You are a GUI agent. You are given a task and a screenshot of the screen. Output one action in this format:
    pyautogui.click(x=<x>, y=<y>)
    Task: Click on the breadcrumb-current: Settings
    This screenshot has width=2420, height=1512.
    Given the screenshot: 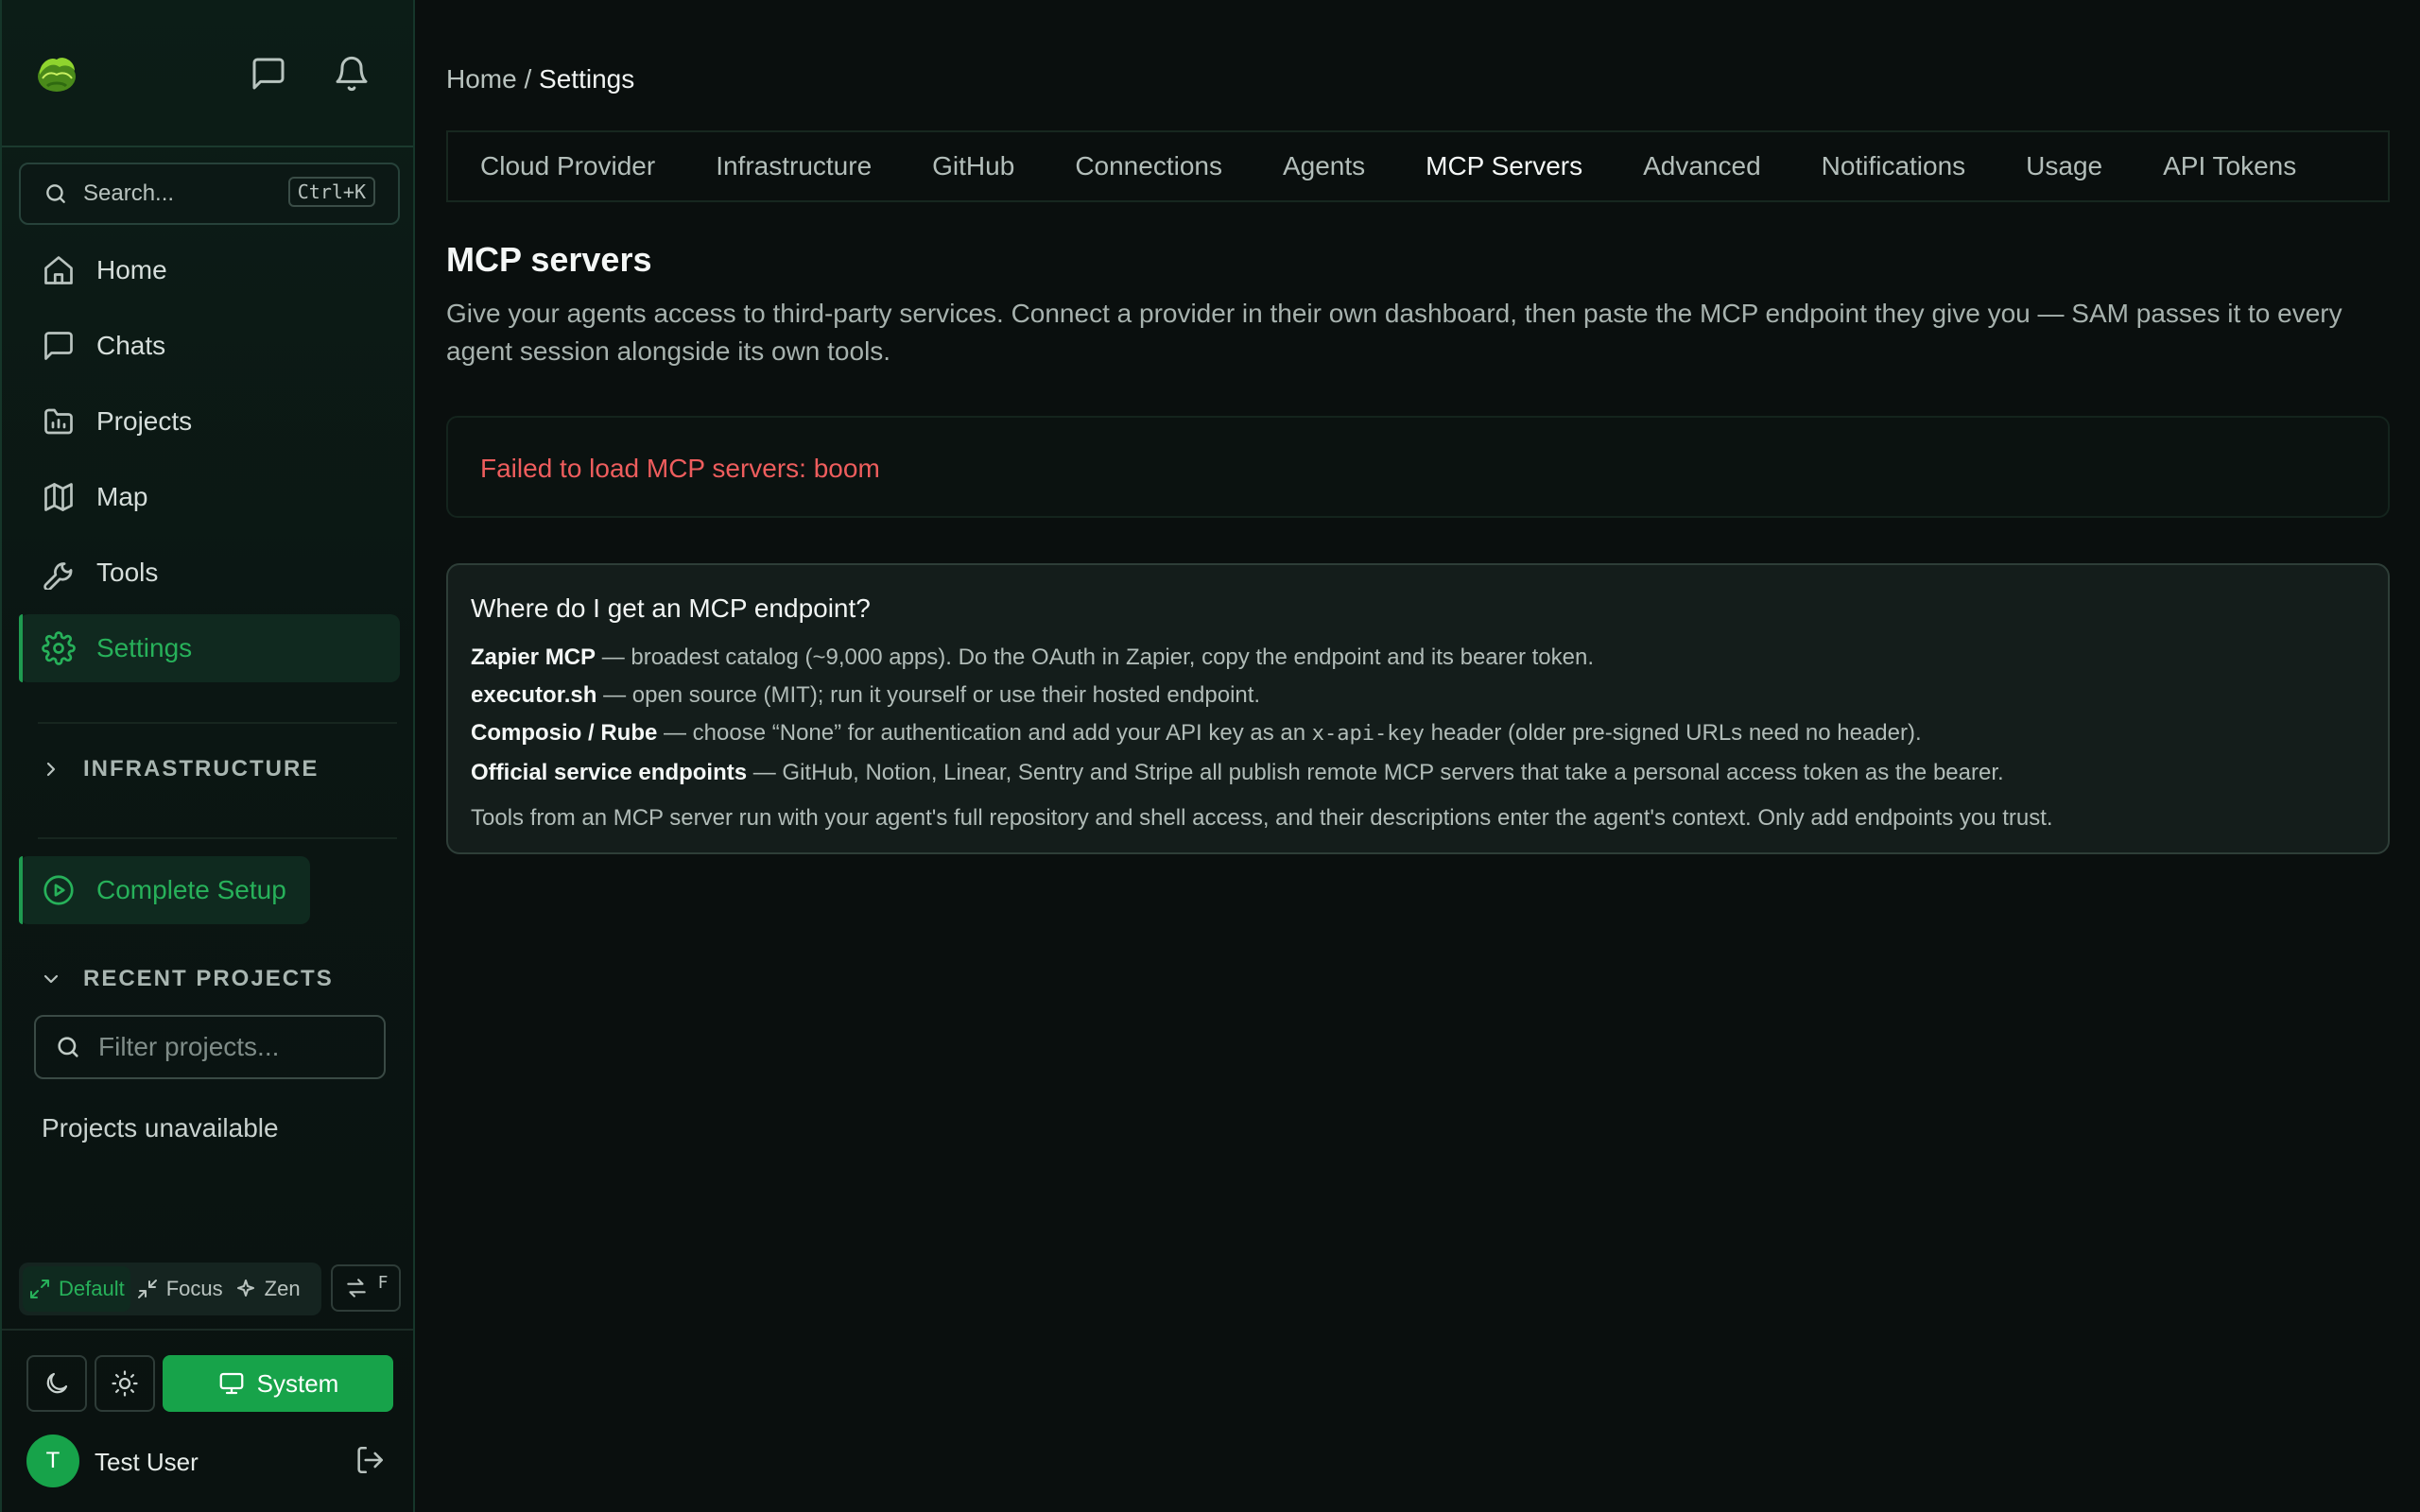 What is the action you would take?
    pyautogui.click(x=587, y=79)
    